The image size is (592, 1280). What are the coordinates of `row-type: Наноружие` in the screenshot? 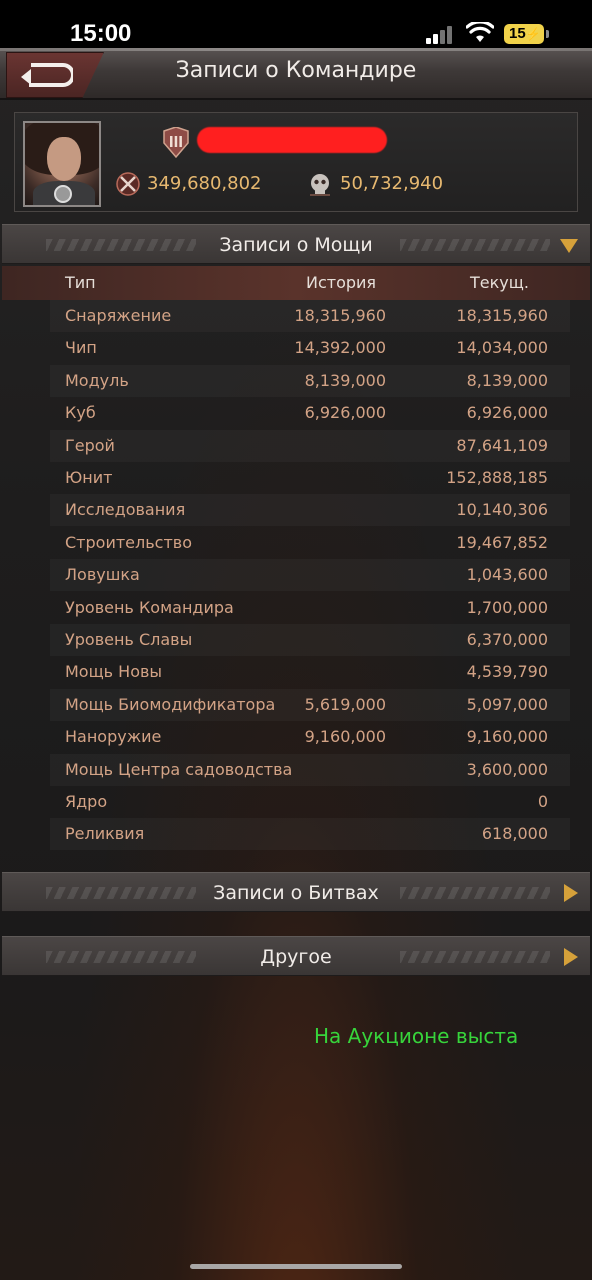 It's located at (113, 737).